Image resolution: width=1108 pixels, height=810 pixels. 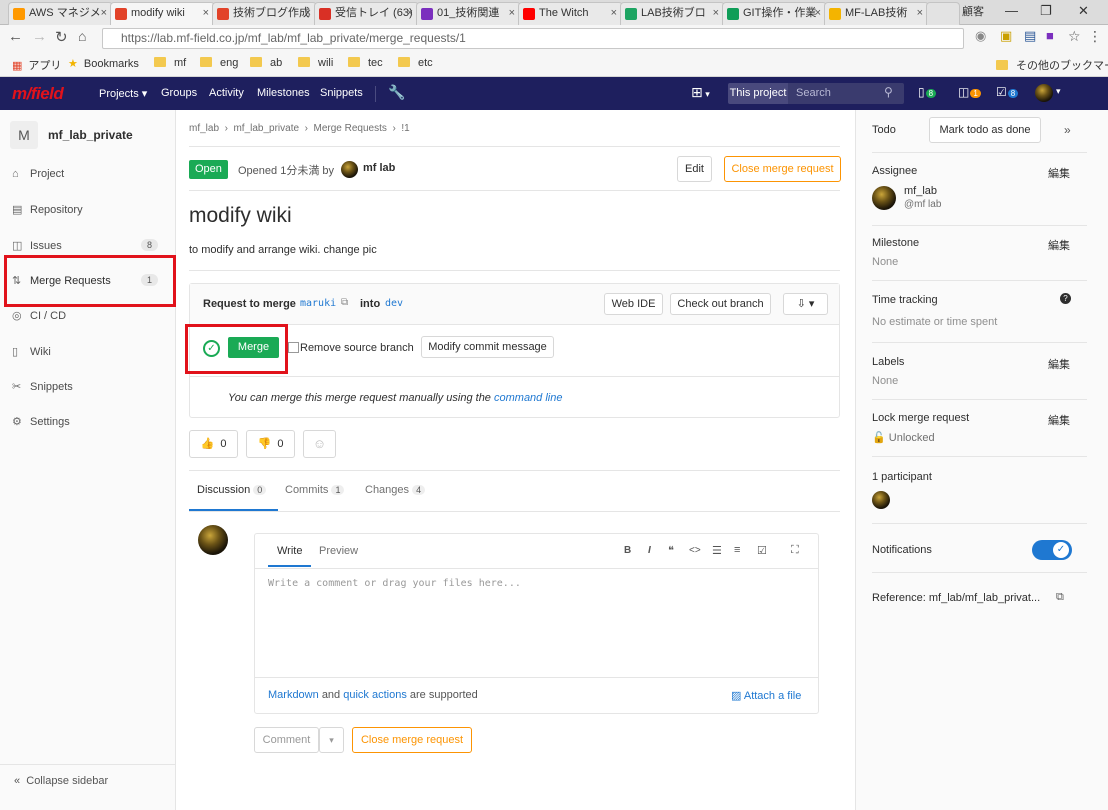 What do you see at coordinates (884, 198) in the screenshot?
I see `assignee-avatar` at bounding box center [884, 198].